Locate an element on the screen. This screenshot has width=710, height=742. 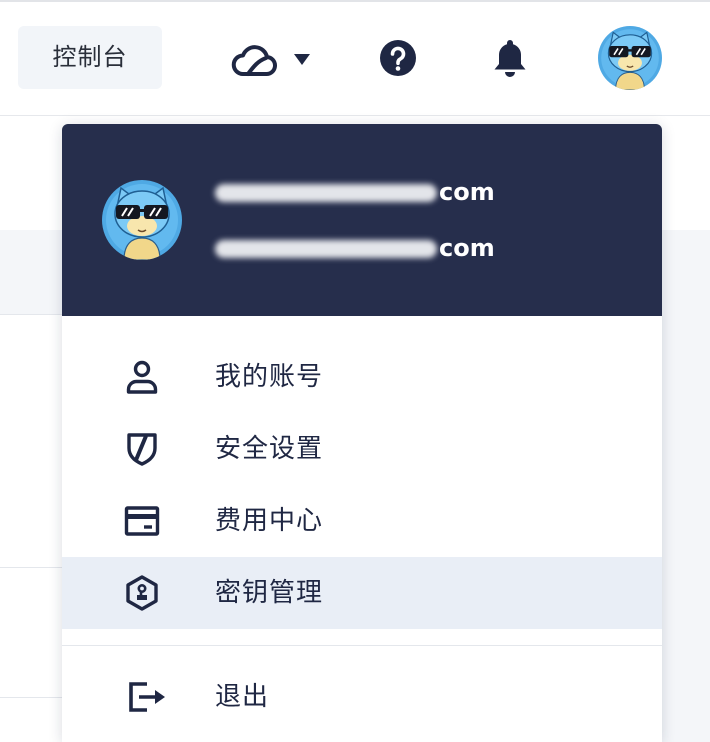
user-icon is located at coordinates (142, 377).